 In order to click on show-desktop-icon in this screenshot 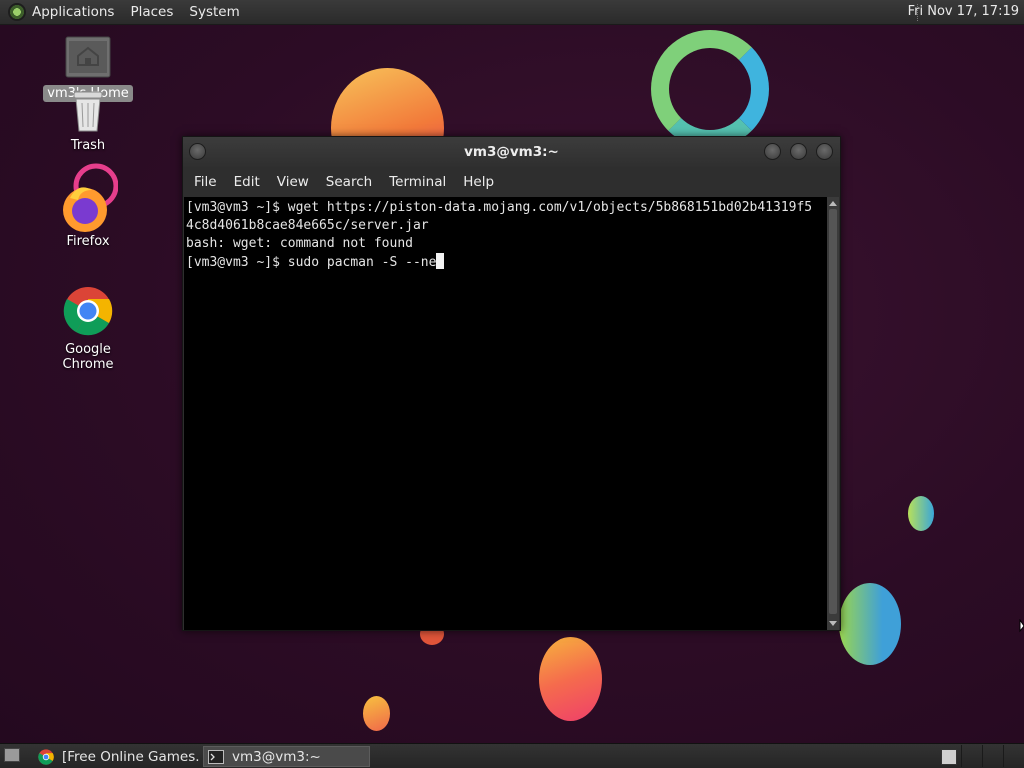, I will do `click(12, 755)`.